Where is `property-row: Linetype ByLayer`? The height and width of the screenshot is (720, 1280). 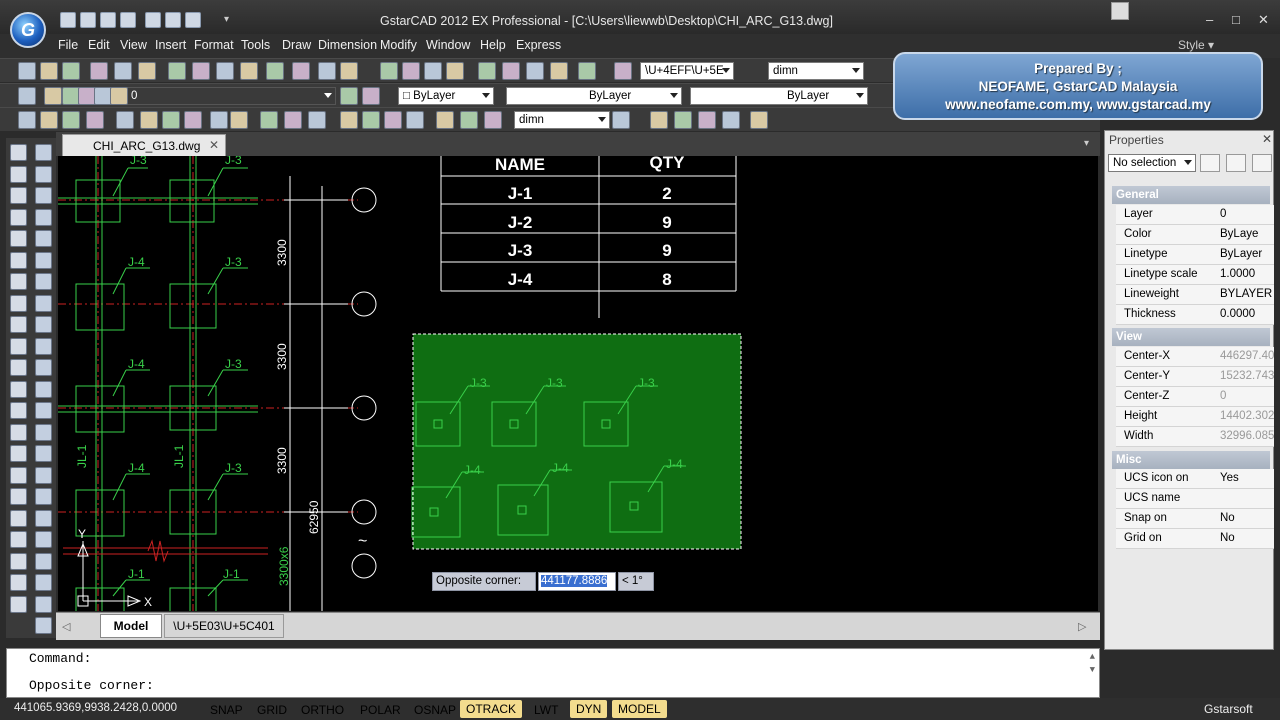
property-row: Linetype ByLayer is located at coordinates (1195, 255).